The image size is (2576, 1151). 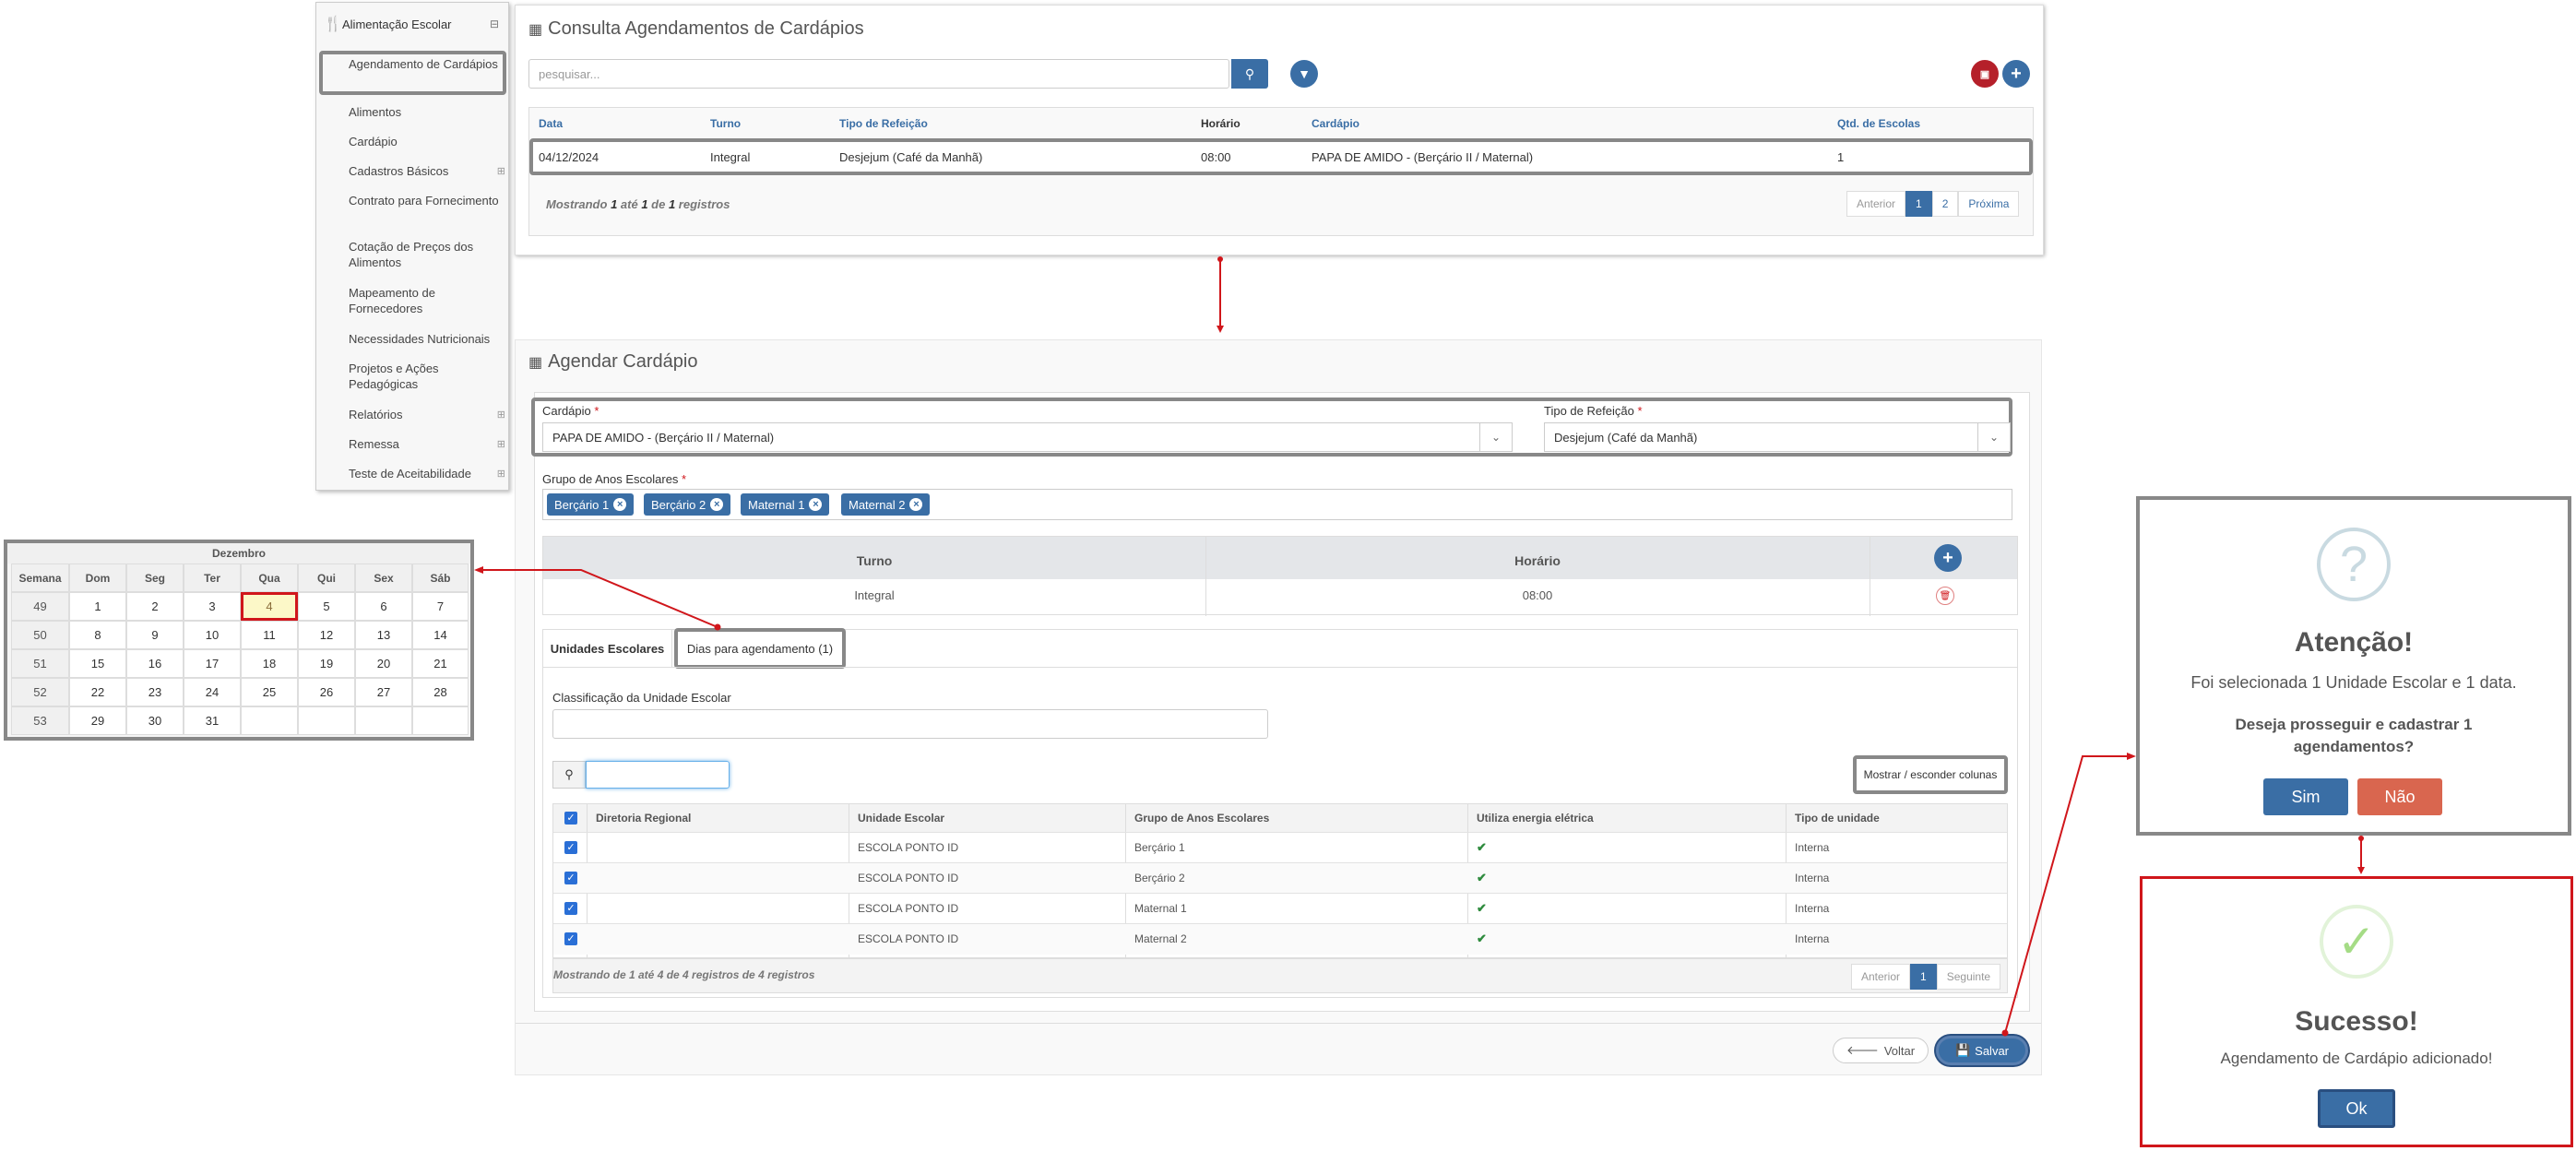 What do you see at coordinates (441, 663) in the screenshot?
I see `calendar-day: 21` at bounding box center [441, 663].